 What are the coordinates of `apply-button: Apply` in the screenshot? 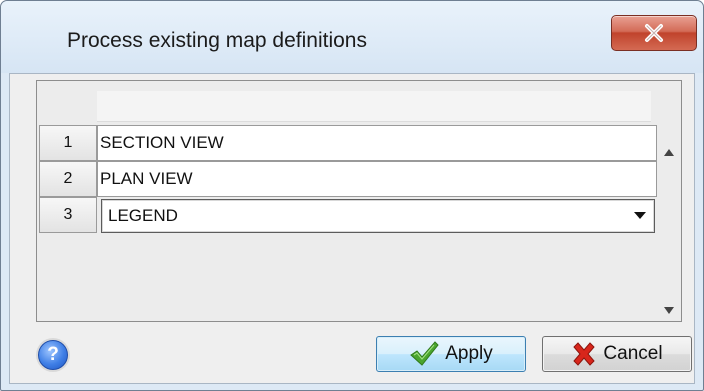 It's located at (451, 354).